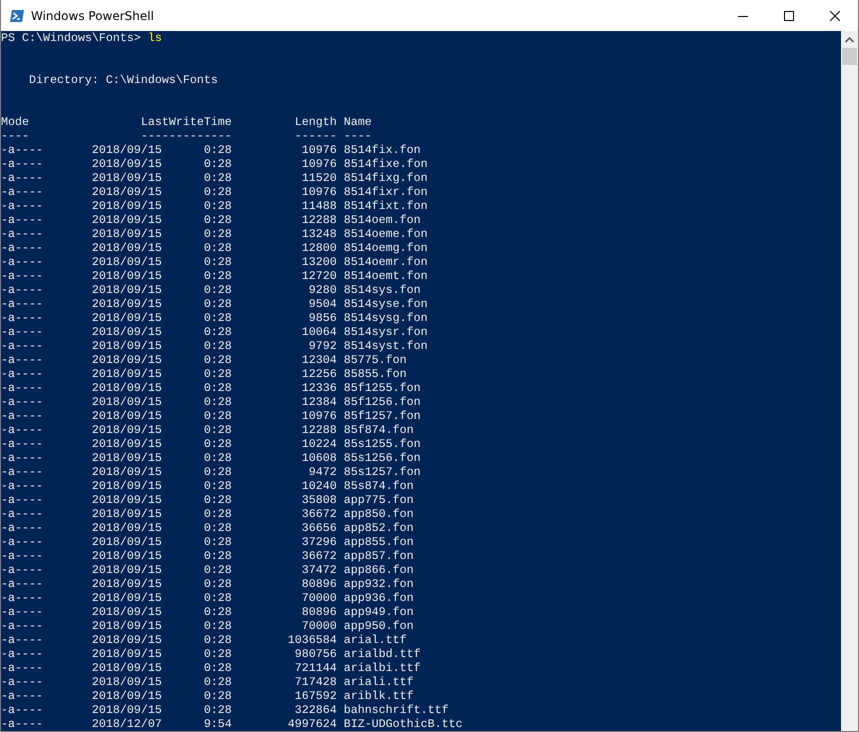 This screenshot has width=859, height=732. I want to click on file-name: app950.fon, so click(379, 626).